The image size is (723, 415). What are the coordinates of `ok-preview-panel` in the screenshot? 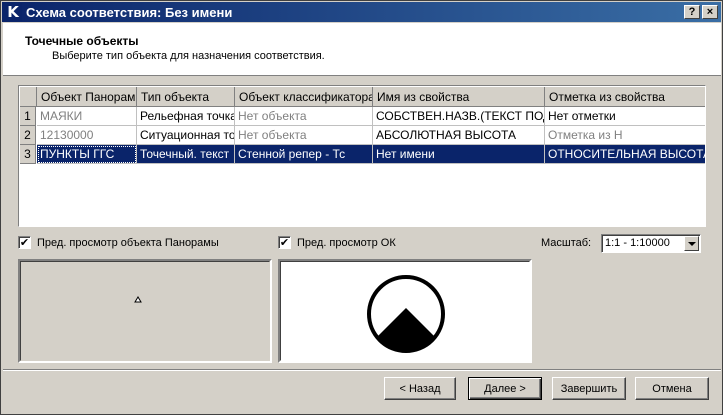 It's located at (405, 311).